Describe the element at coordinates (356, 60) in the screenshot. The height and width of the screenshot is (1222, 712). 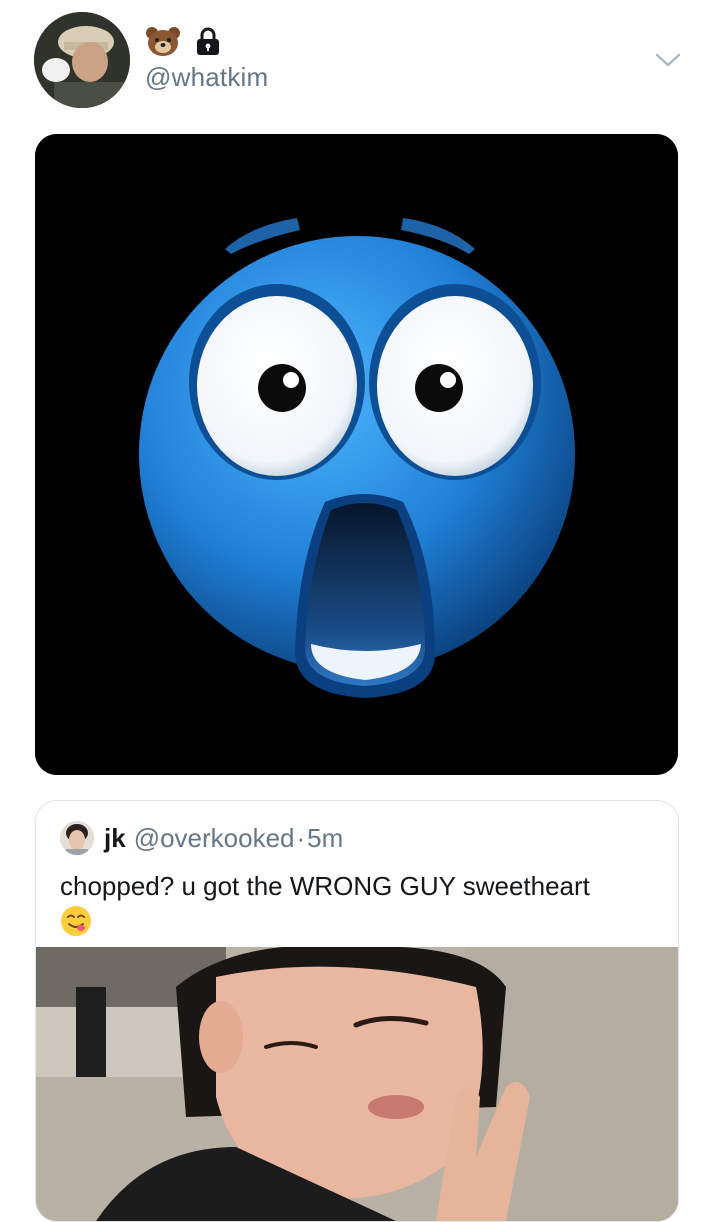
I see `tweet-header: @whatkim` at that location.